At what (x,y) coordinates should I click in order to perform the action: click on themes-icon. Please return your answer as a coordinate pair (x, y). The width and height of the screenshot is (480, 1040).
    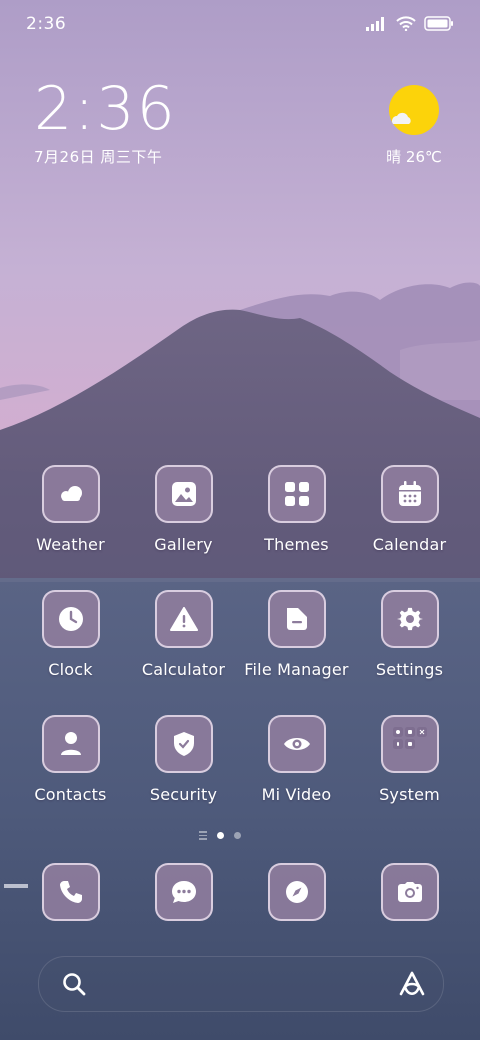
    Looking at the image, I should click on (296, 494).